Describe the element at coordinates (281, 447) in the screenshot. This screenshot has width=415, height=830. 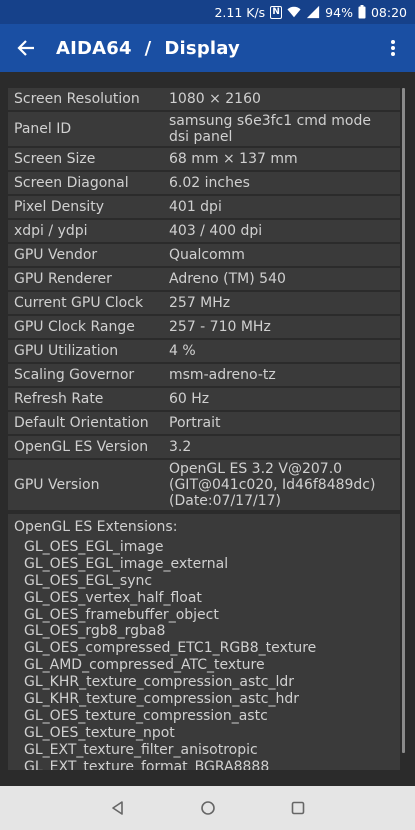
I see `property-value: 3.2` at that location.